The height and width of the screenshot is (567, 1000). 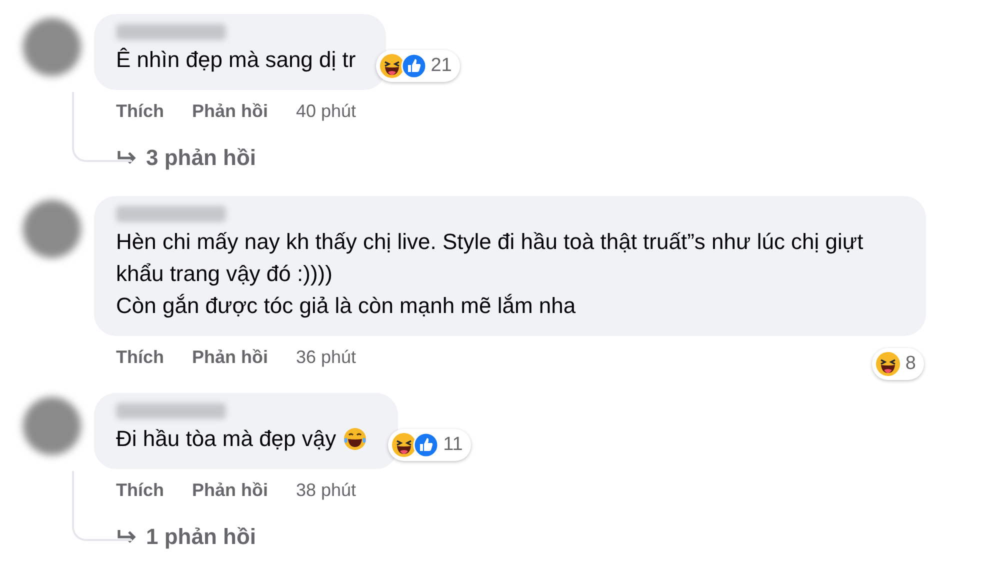 I want to click on comment-text: Đi hầu tòa mà đẹp vậy, so click(x=226, y=439).